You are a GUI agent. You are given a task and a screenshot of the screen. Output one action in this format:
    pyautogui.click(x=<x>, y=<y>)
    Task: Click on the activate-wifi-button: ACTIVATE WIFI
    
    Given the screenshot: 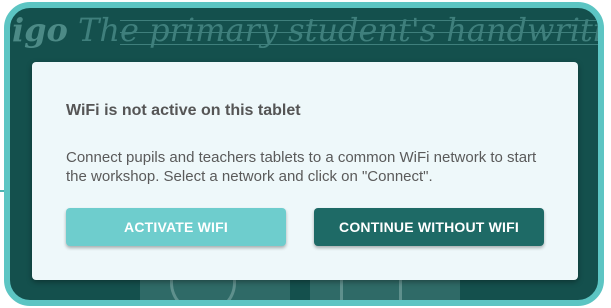 What is the action you would take?
    pyautogui.click(x=176, y=227)
    